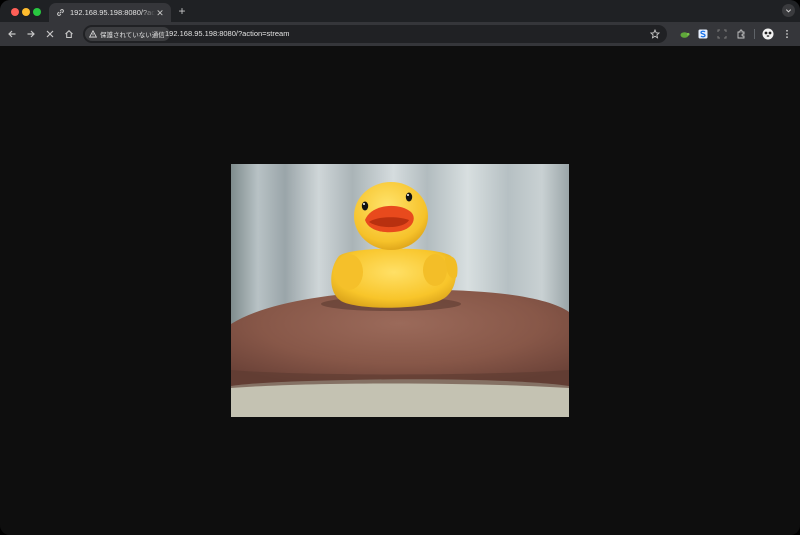 This screenshot has height=535, width=800. Describe the element at coordinates (93, 34) in the screenshot. I see `warning-icon` at that location.